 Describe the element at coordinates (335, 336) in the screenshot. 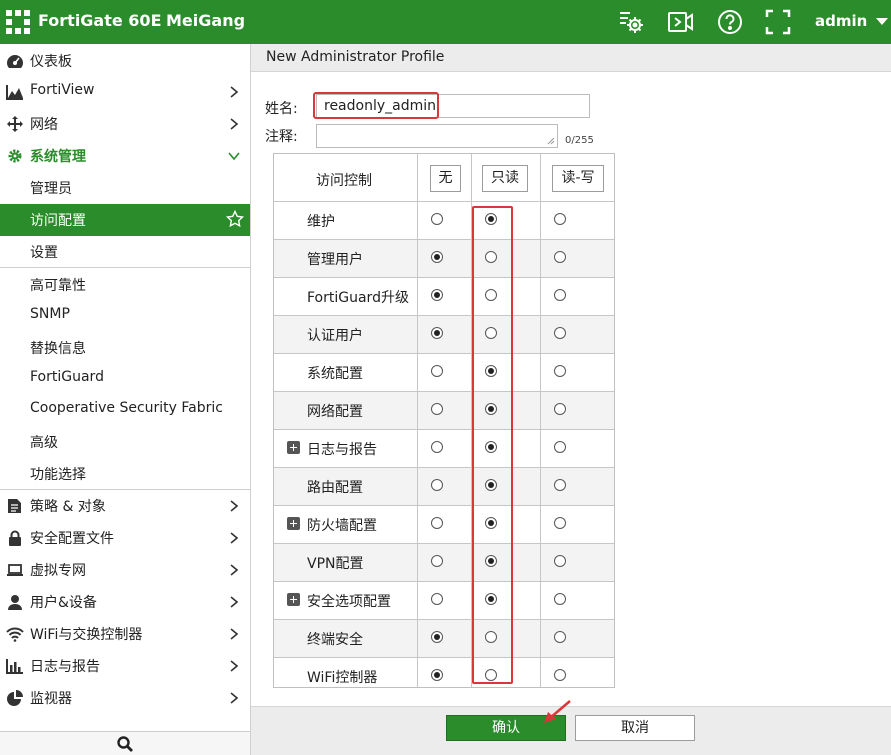

I see `permission-label: 认证用户` at that location.